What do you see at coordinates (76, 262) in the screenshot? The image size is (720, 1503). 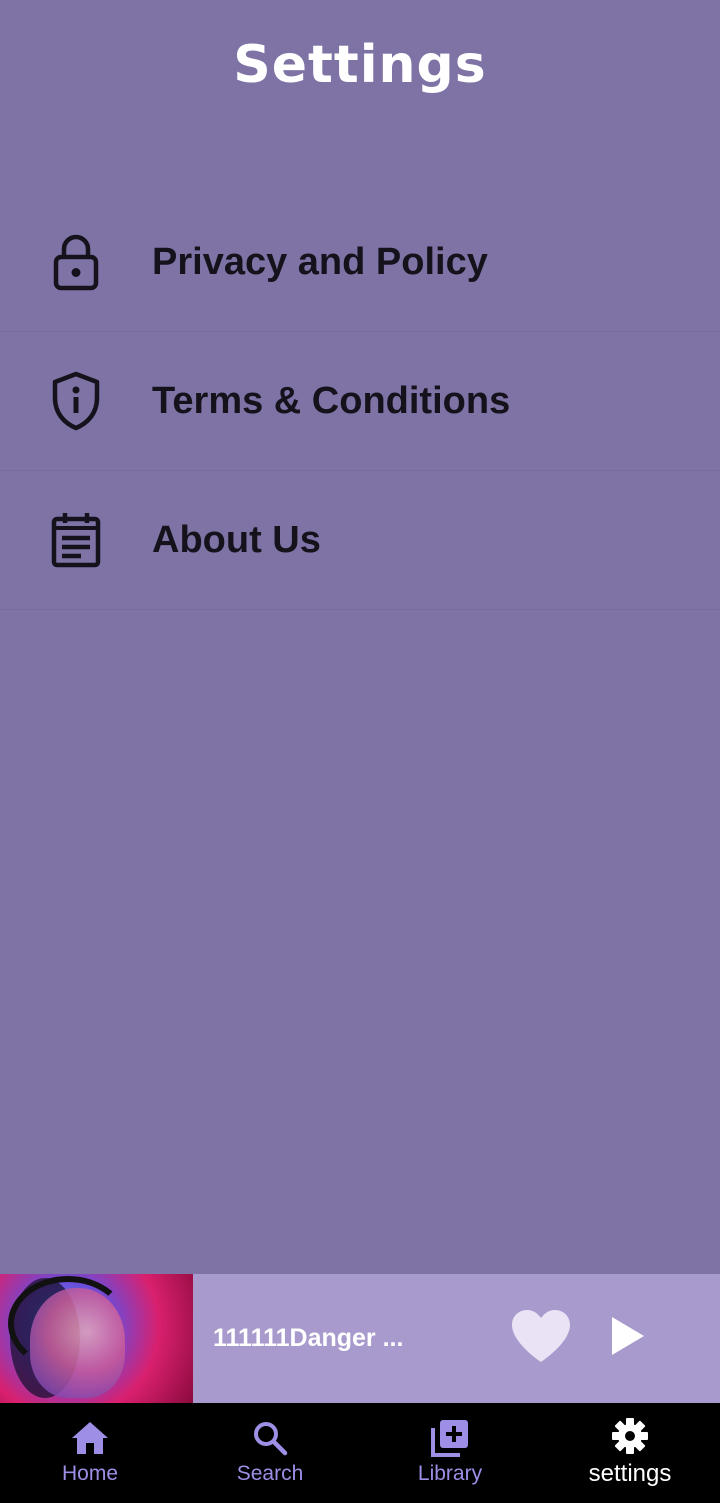 I see `lock-icon` at bounding box center [76, 262].